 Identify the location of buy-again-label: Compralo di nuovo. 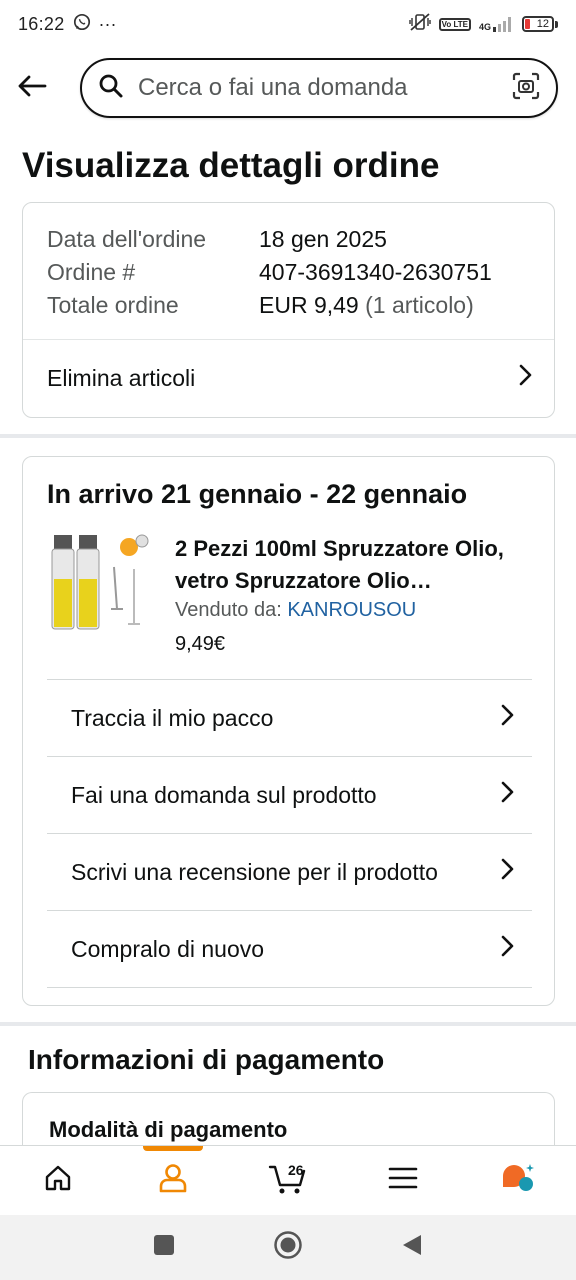
(168, 948).